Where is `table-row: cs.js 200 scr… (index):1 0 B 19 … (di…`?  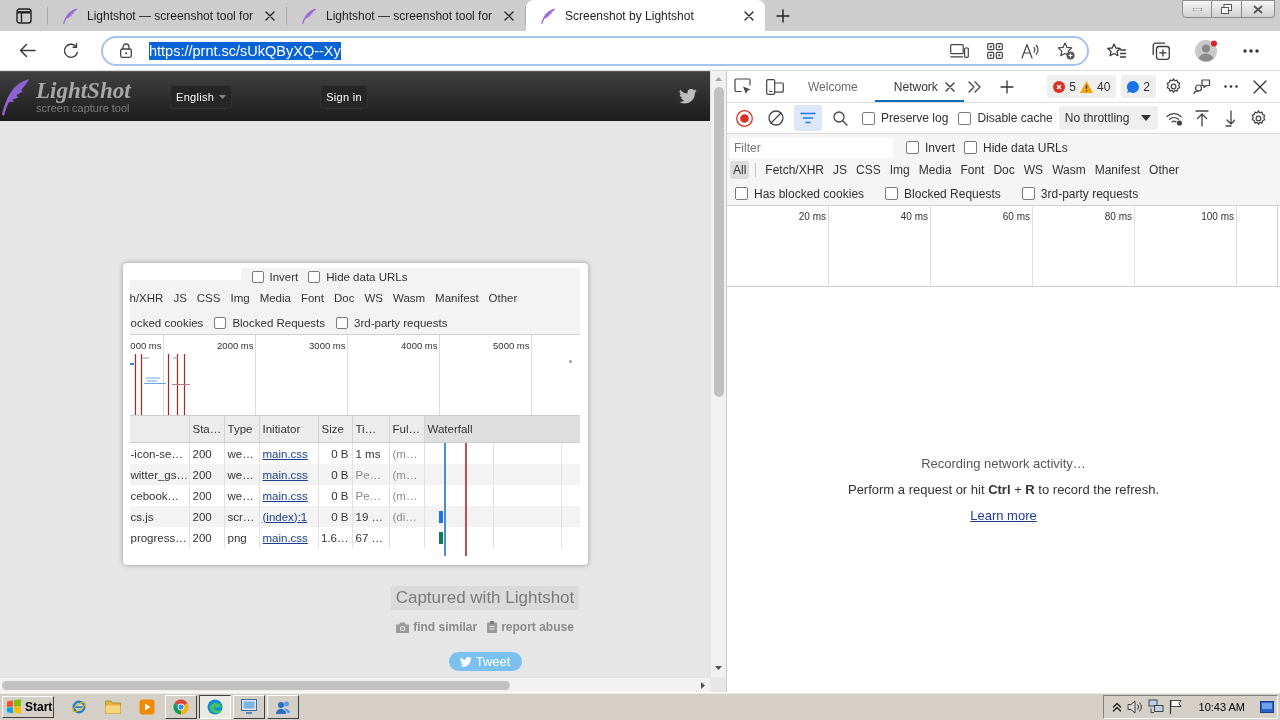 table-row: cs.js 200 scr… (index):1 0 B 19 … (di… is located at coordinates (354, 516).